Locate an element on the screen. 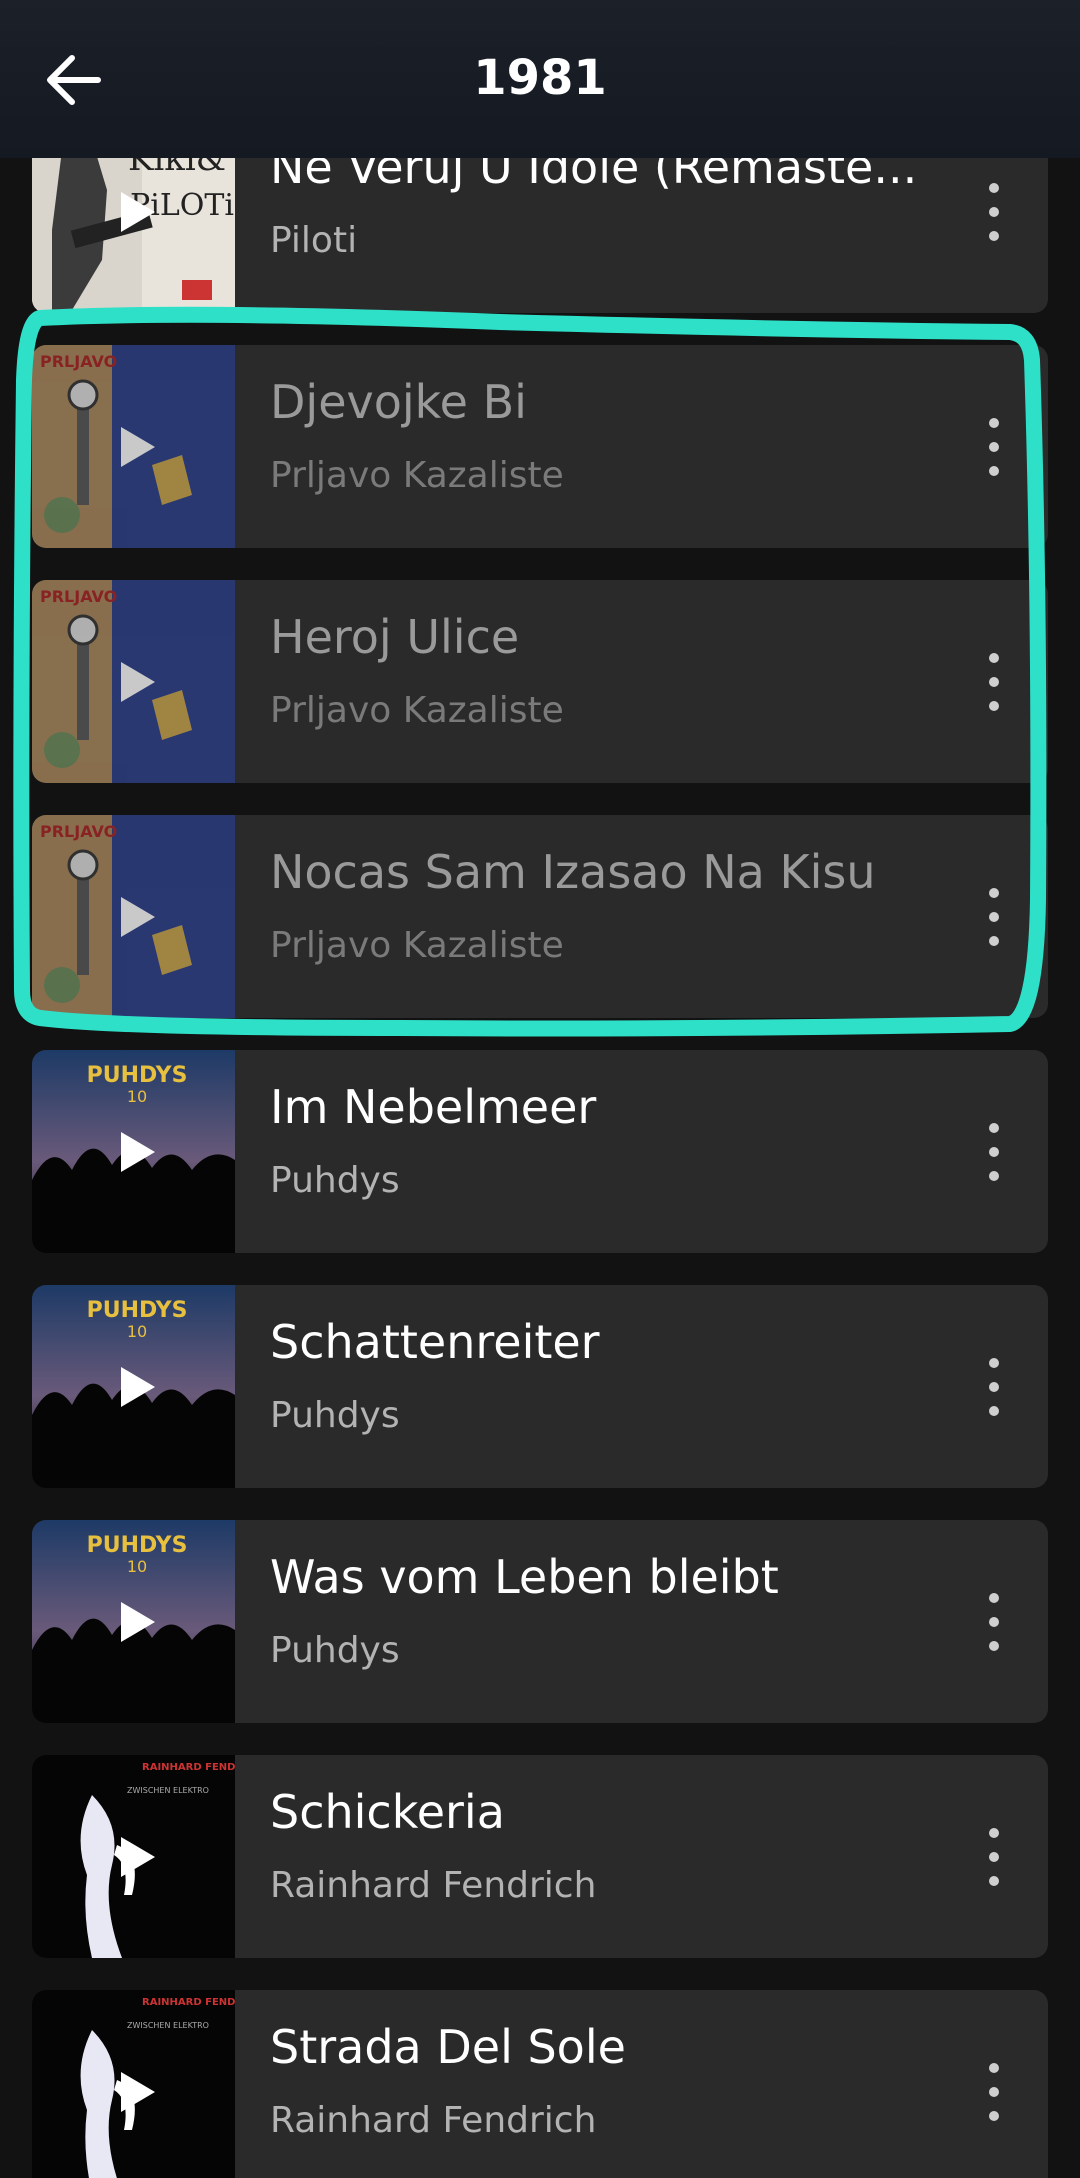  track-title: Schickeria is located at coordinates (387, 1812).